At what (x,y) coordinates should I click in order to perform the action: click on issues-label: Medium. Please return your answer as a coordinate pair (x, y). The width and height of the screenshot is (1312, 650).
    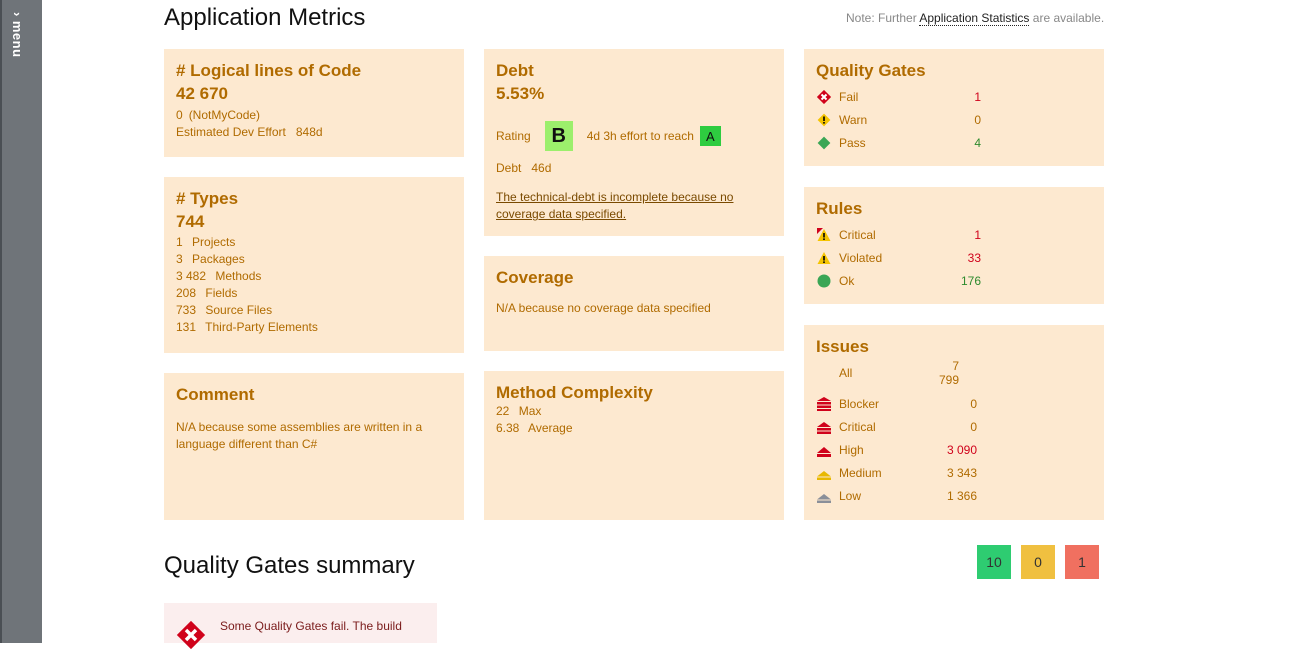
    Looking at the image, I should click on (860, 473).